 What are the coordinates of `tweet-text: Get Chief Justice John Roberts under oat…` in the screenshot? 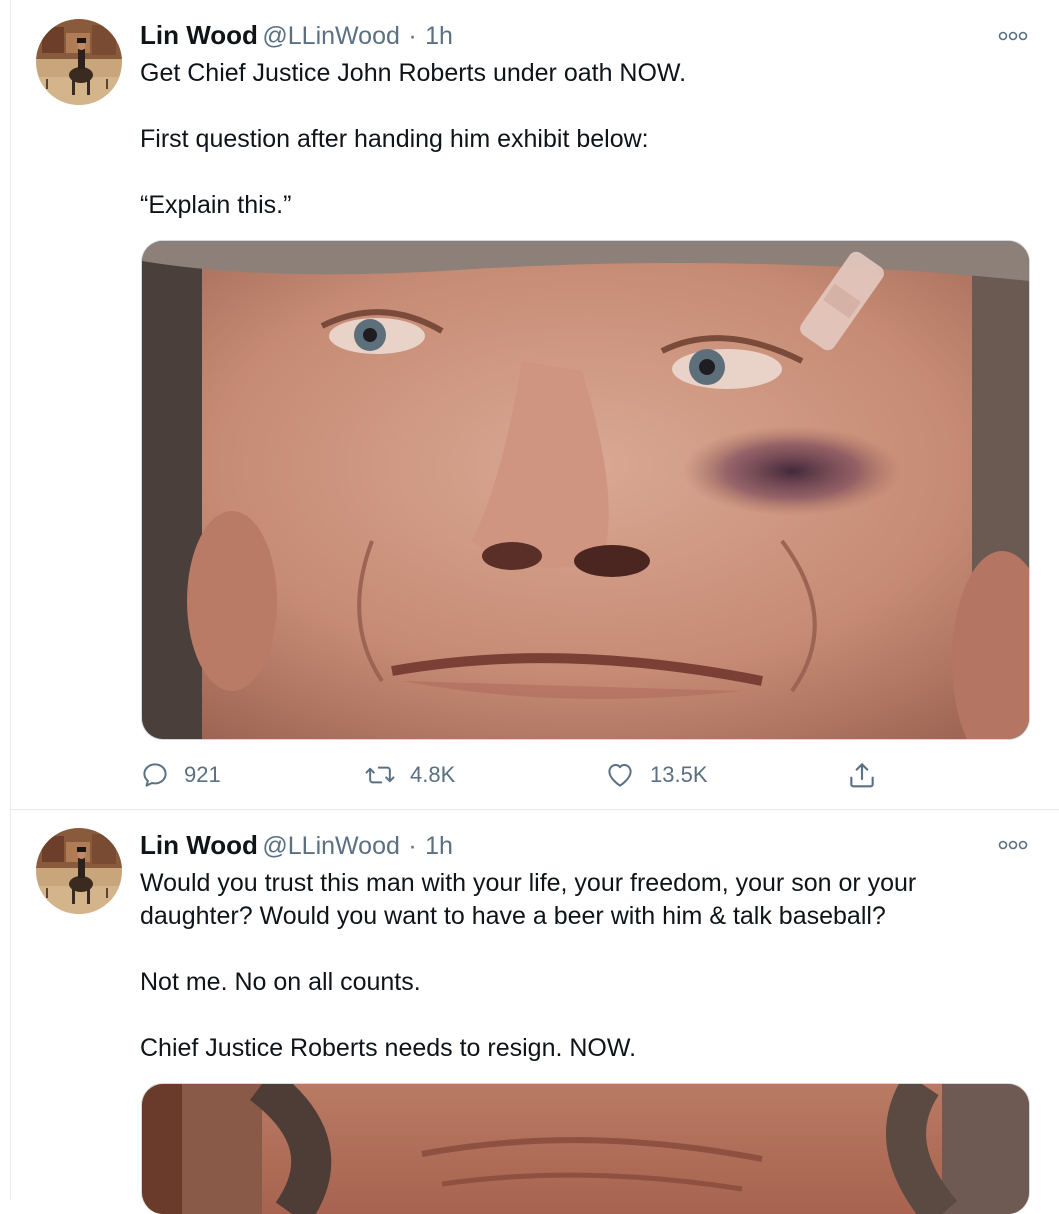 It's located at (580, 139).